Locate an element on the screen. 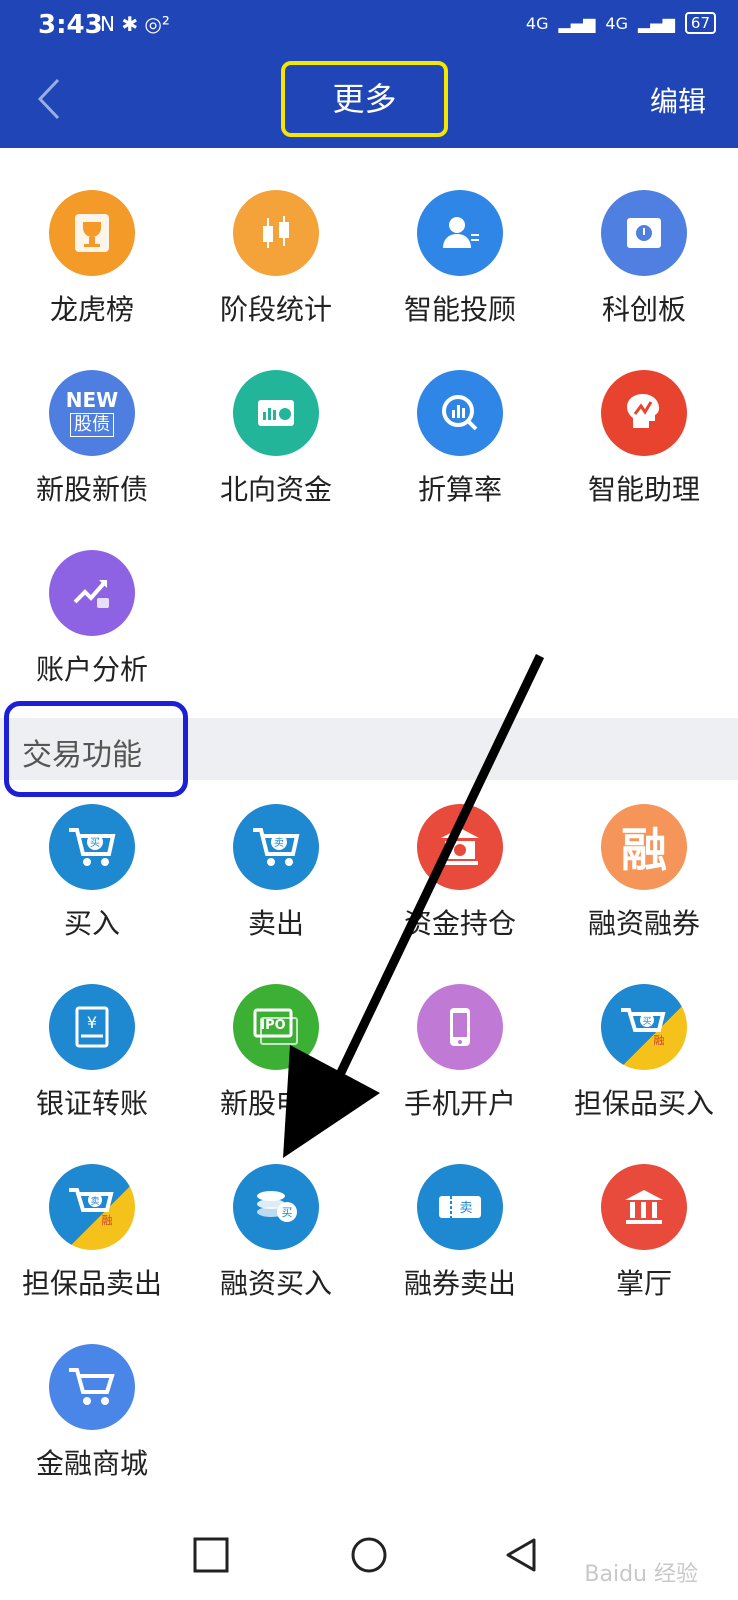 The height and width of the screenshot is (1600, 738). grid-item-conversion: 折算率 is located at coordinates (460, 439).